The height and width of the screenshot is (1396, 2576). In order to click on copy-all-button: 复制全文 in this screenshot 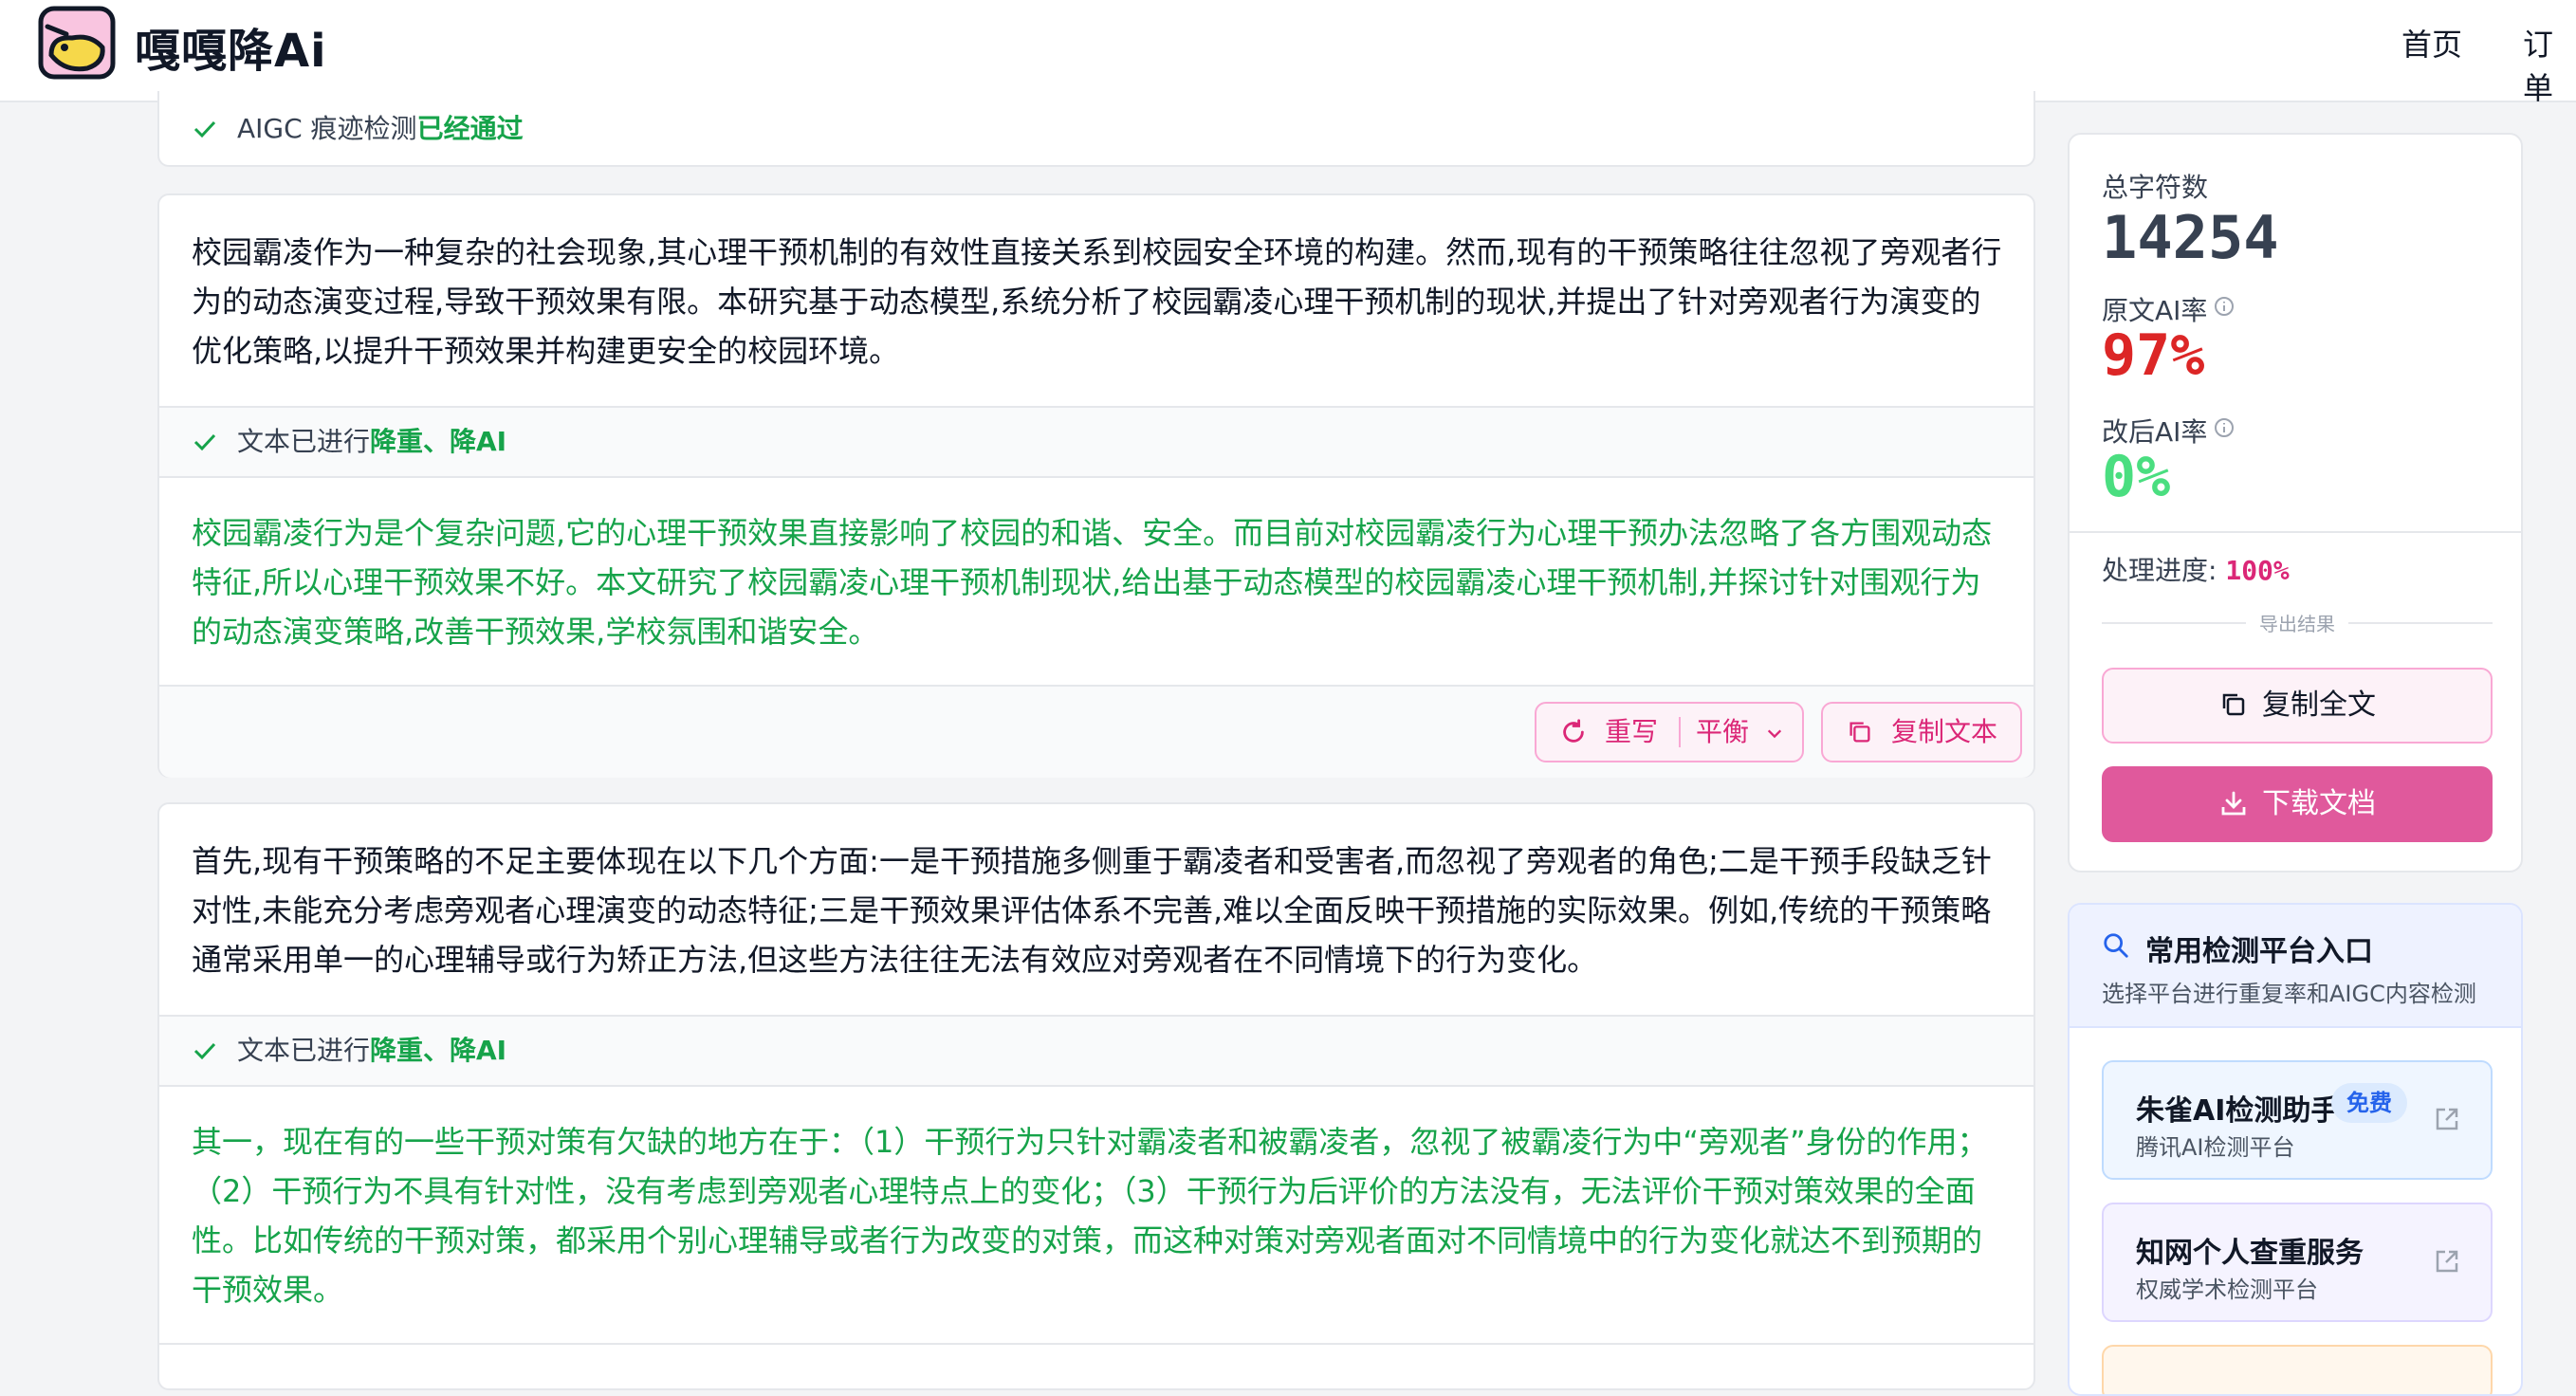, I will do `click(2297, 706)`.